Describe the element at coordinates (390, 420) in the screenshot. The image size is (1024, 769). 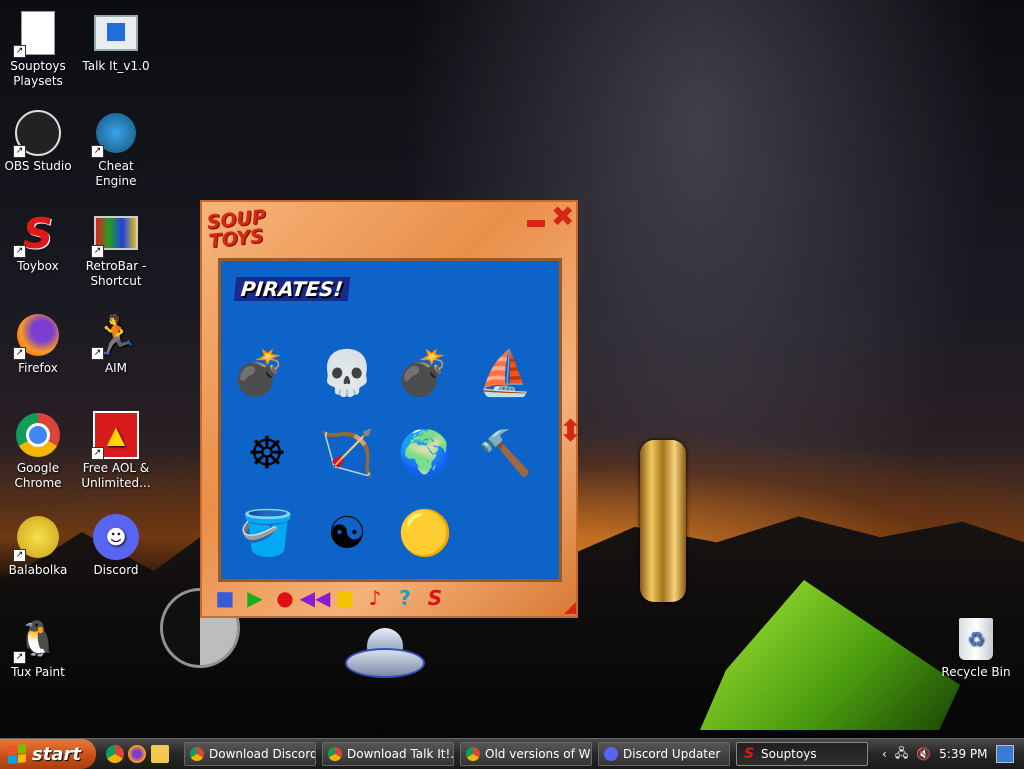
I see `playset-panel: PIRATES! 💣 💀 💣 ⛵ ☸ 🏹 🌍 🔨 🪣 ☯ 🟡` at that location.